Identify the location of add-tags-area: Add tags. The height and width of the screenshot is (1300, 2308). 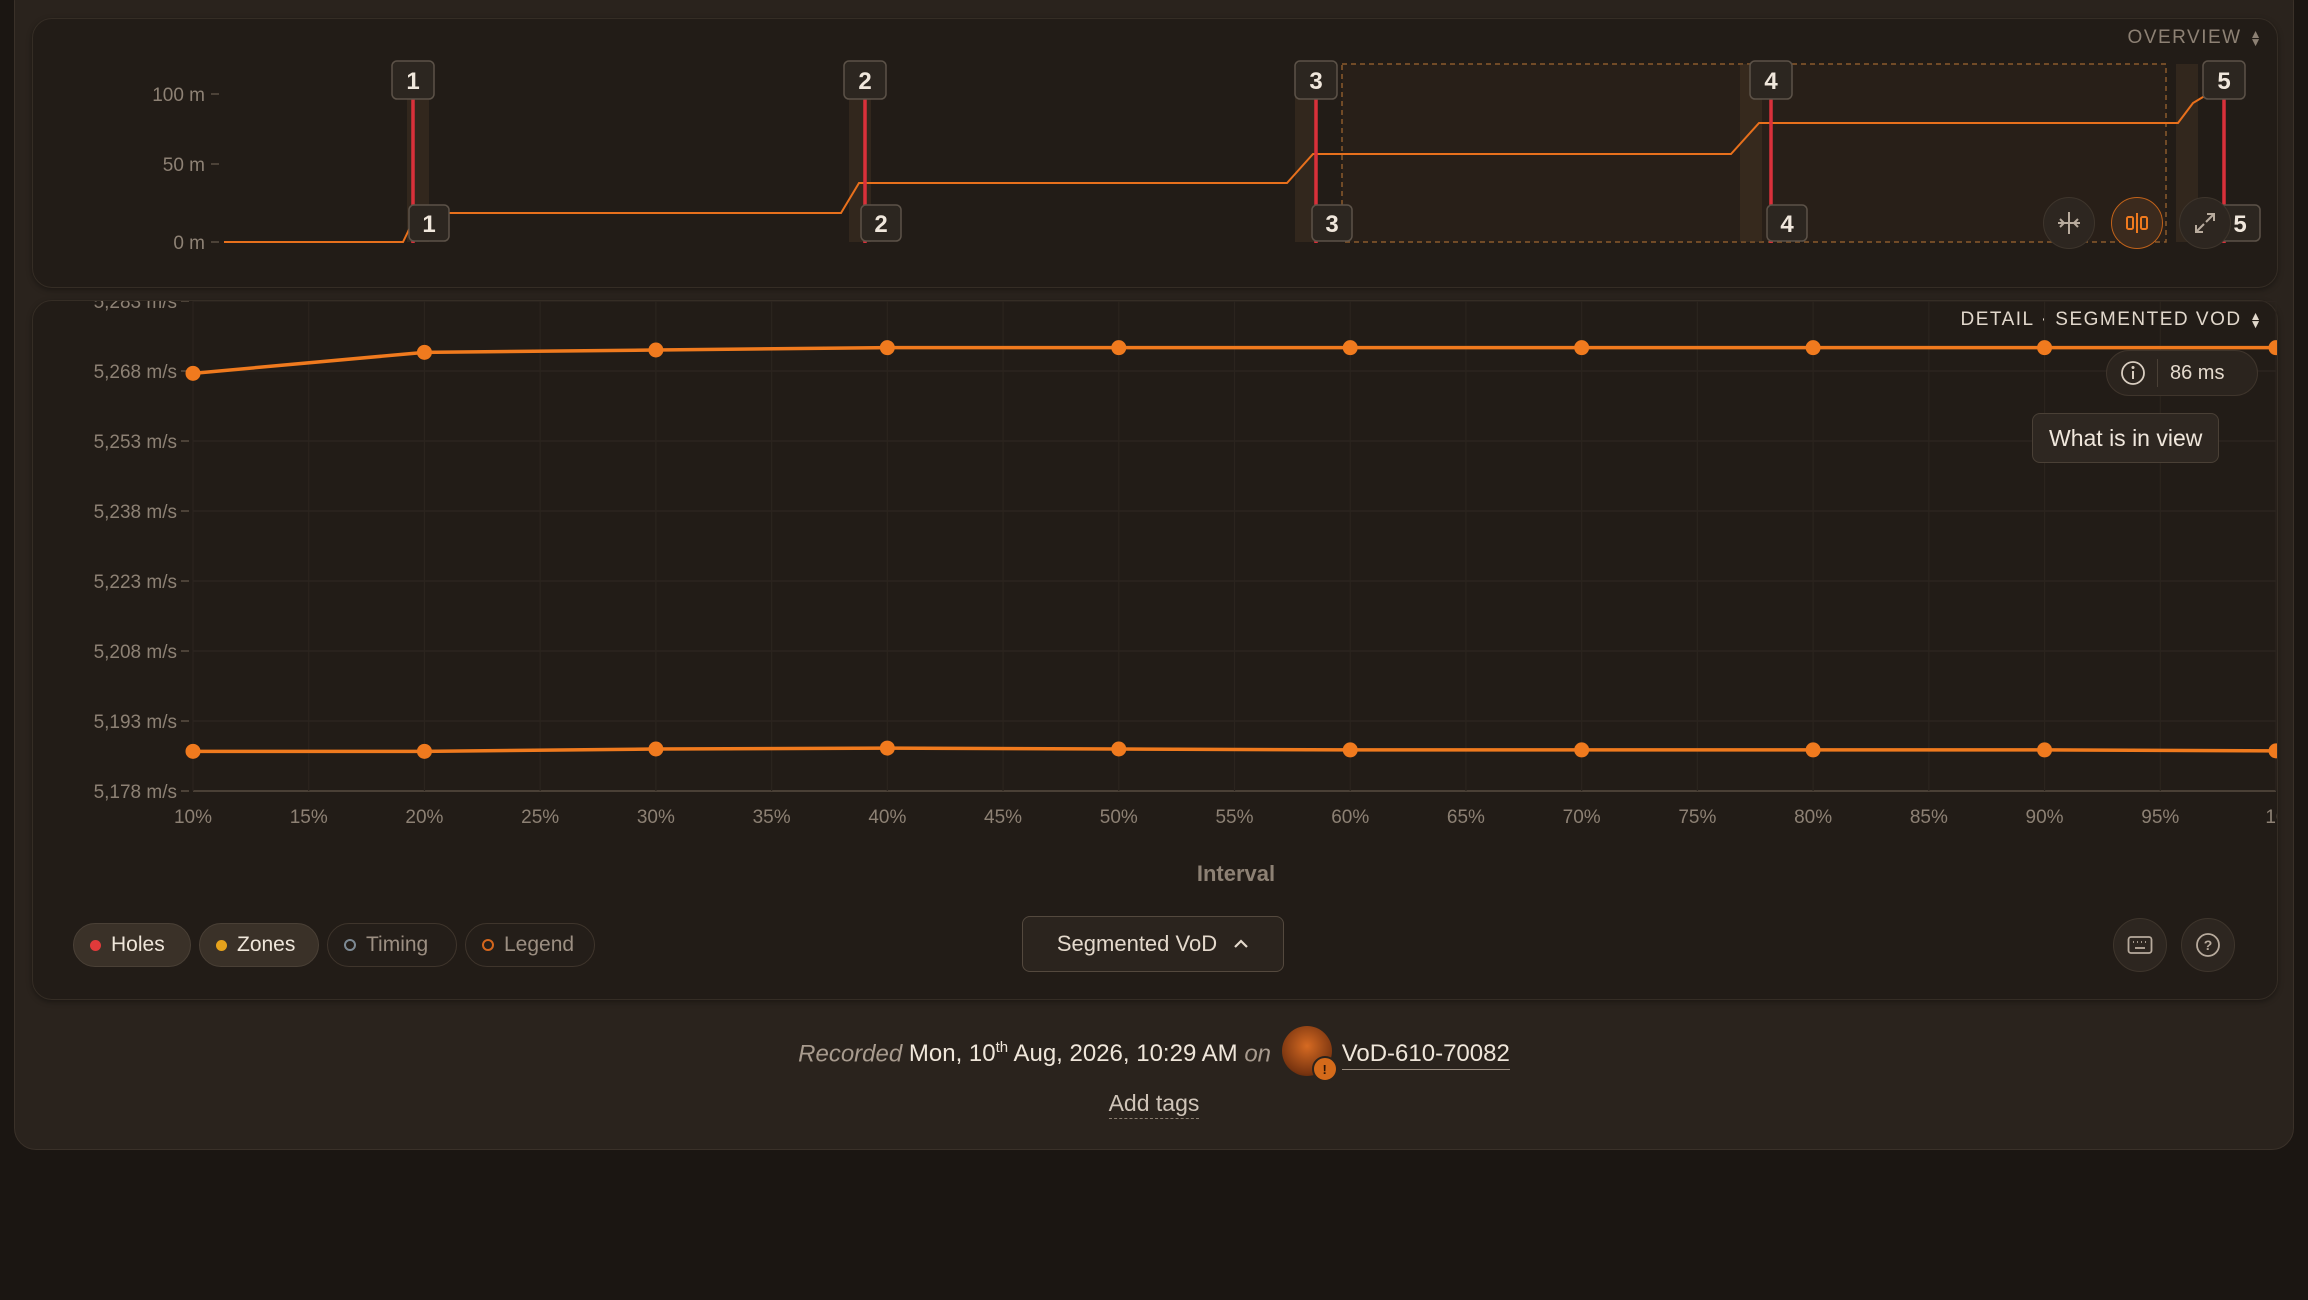
(1154, 1104).